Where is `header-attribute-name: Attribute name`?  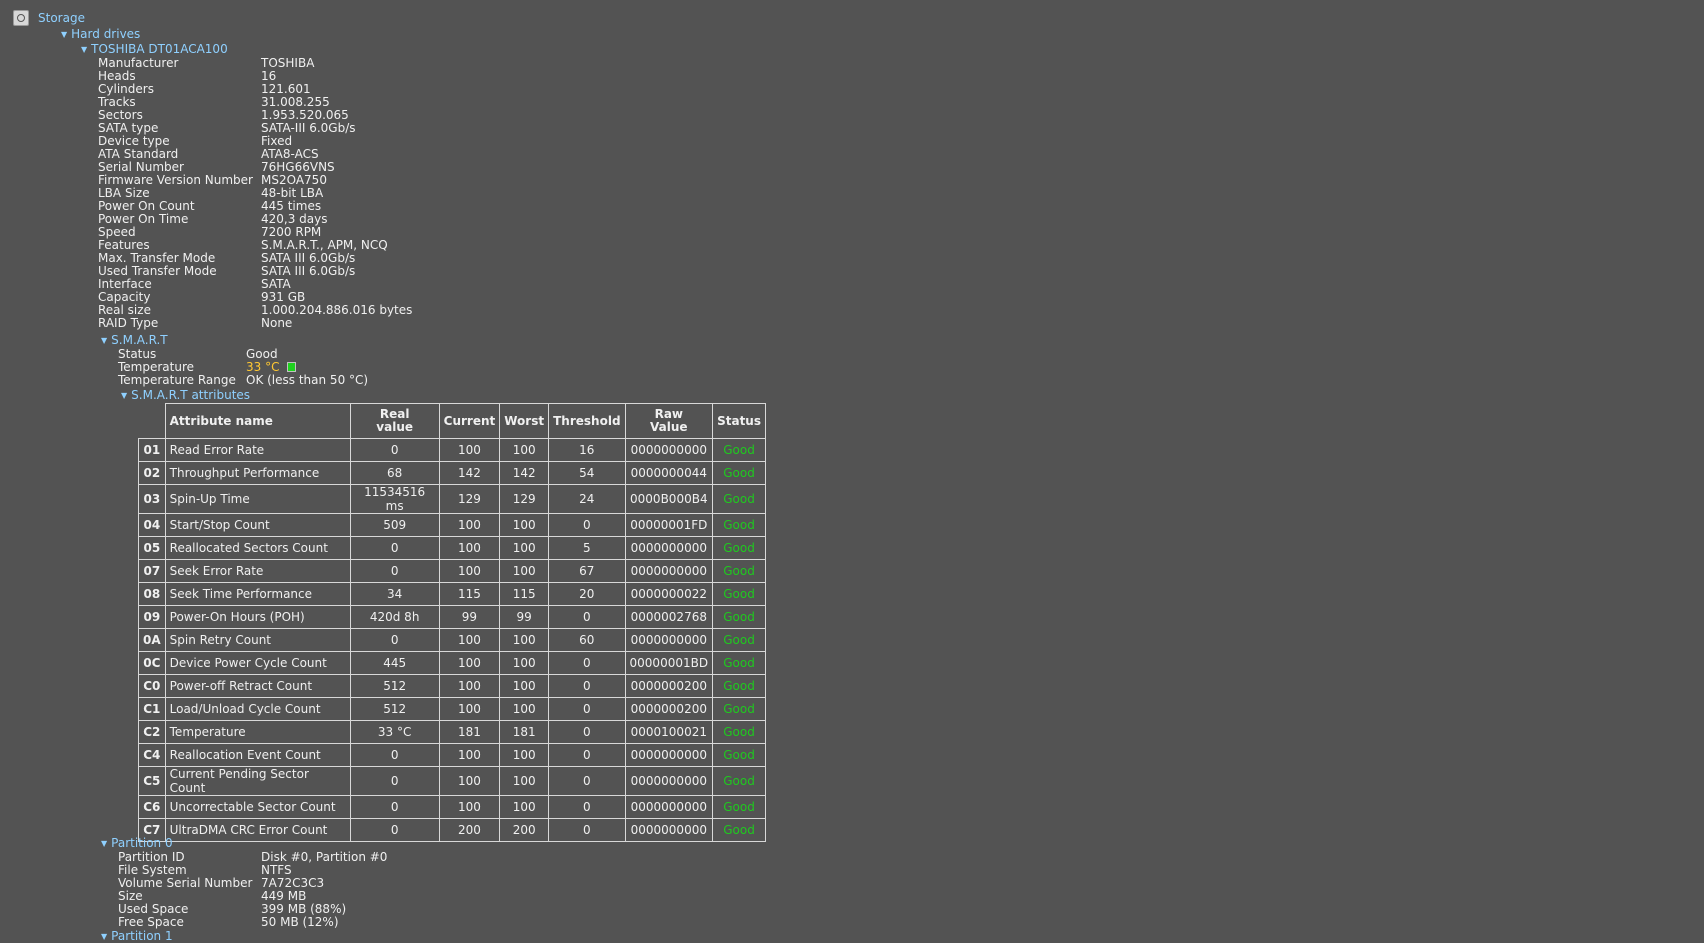 header-attribute-name: Attribute name is located at coordinates (257, 421).